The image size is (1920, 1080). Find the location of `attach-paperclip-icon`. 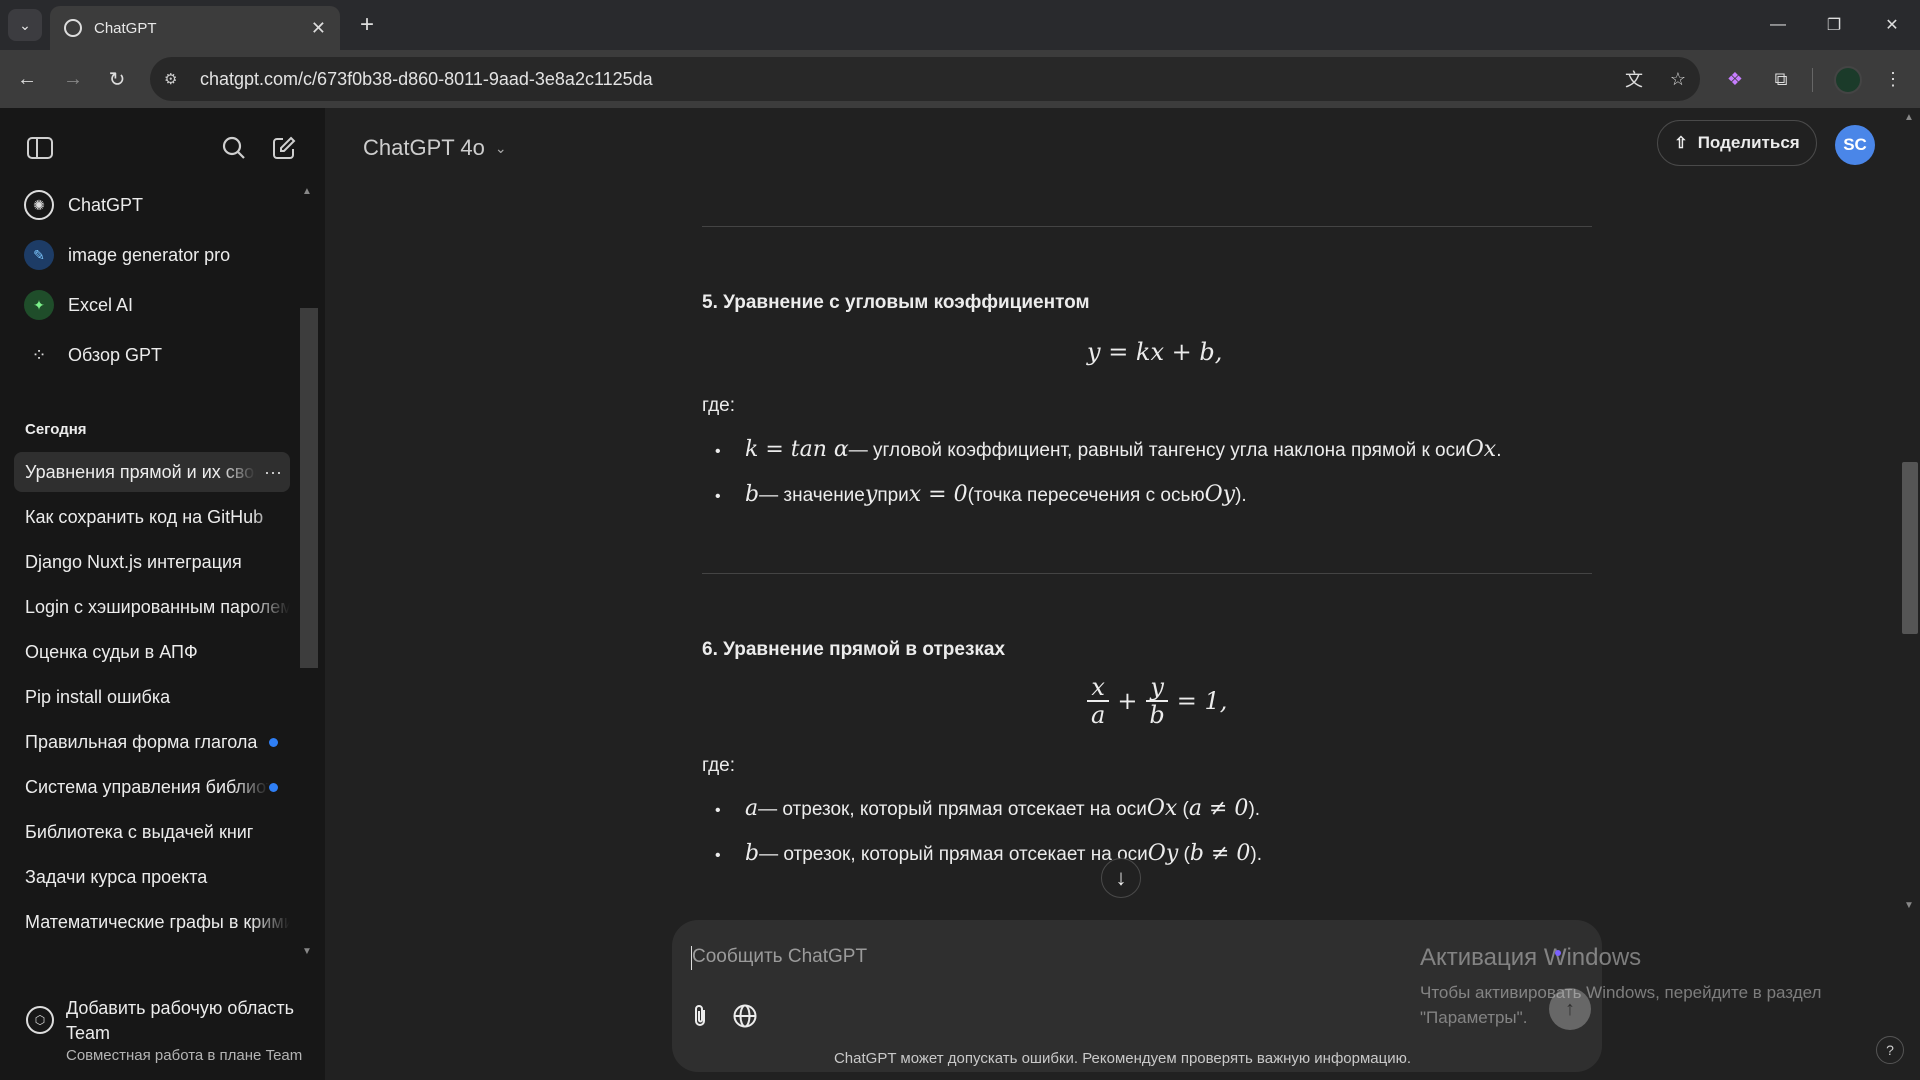

attach-paperclip-icon is located at coordinates (700, 1016).